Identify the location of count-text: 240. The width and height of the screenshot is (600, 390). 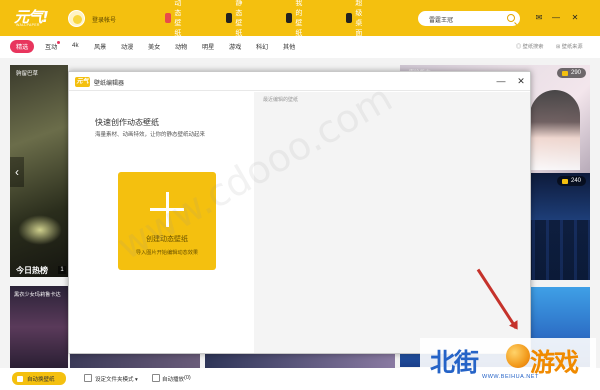
(575, 181).